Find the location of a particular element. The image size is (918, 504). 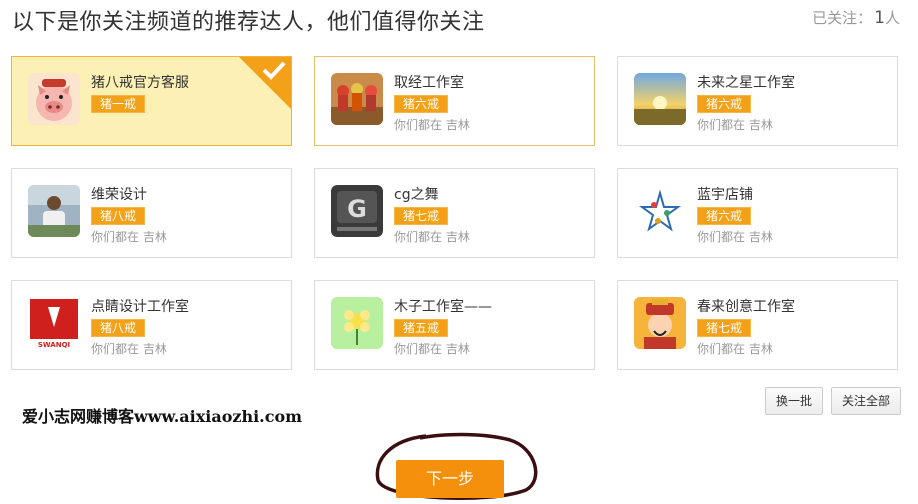

recommend-card: 未来之星工作室 猪六戒 你们都在 吉林 is located at coordinates (757, 101).